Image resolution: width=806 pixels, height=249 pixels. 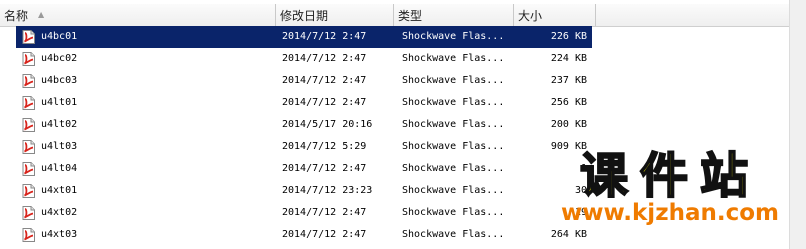 What do you see at coordinates (583, 168) in the screenshot?
I see `file-size: 1` at bounding box center [583, 168].